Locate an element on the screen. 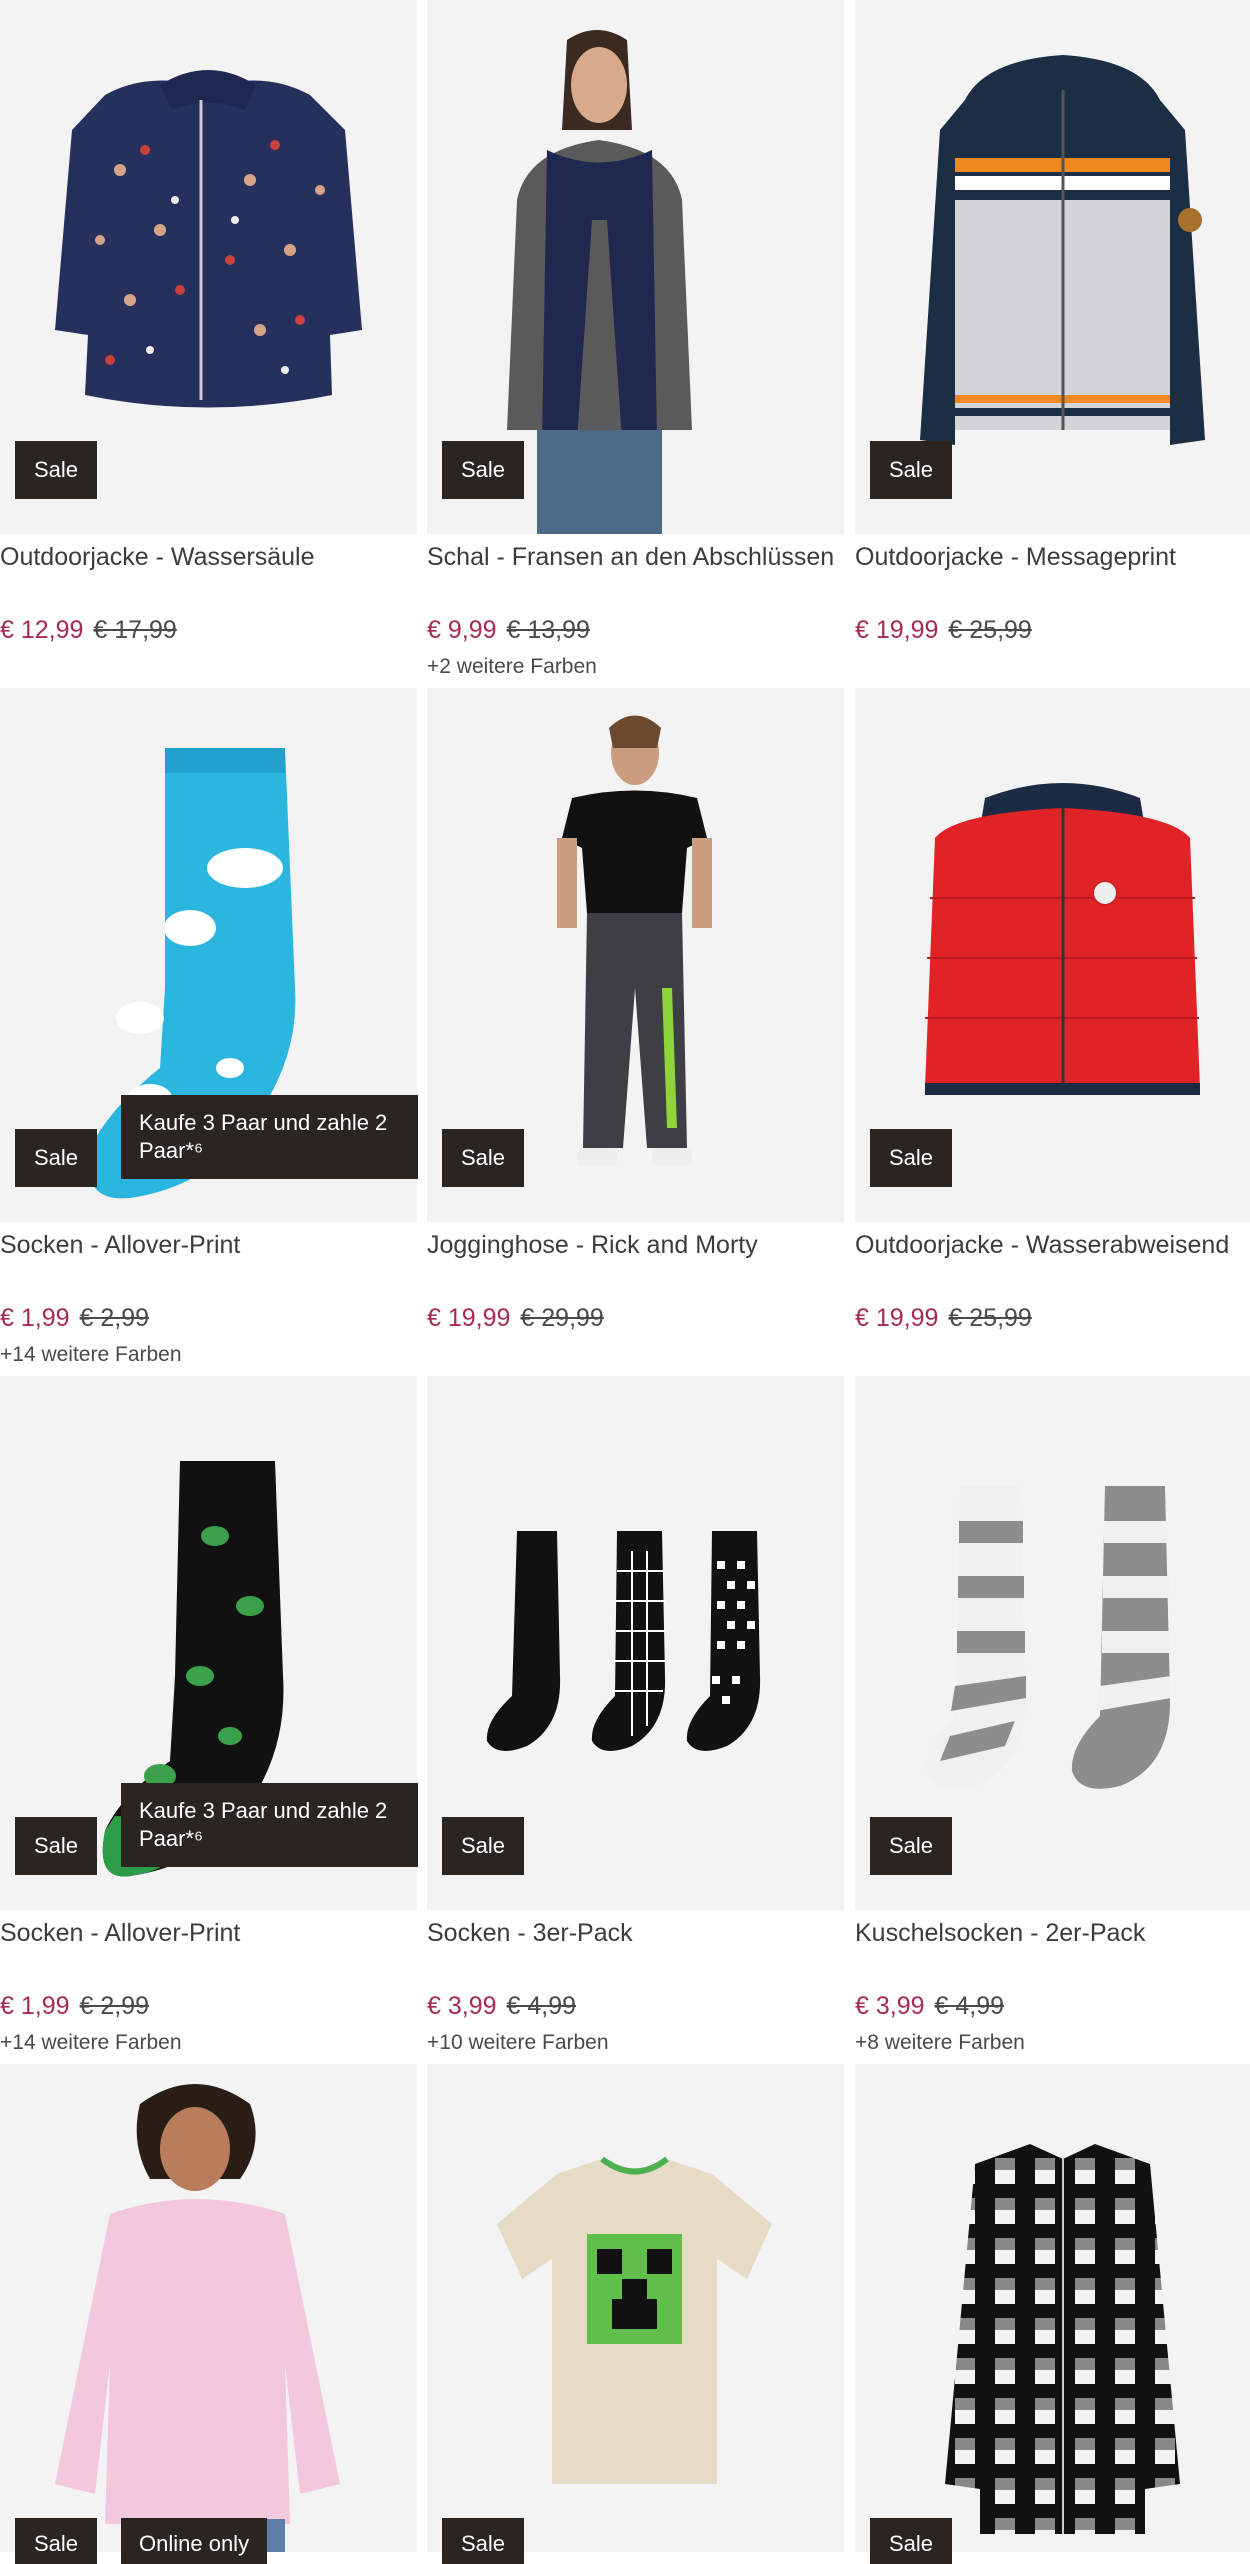  old-price: € 17,99 is located at coordinates (135, 630).